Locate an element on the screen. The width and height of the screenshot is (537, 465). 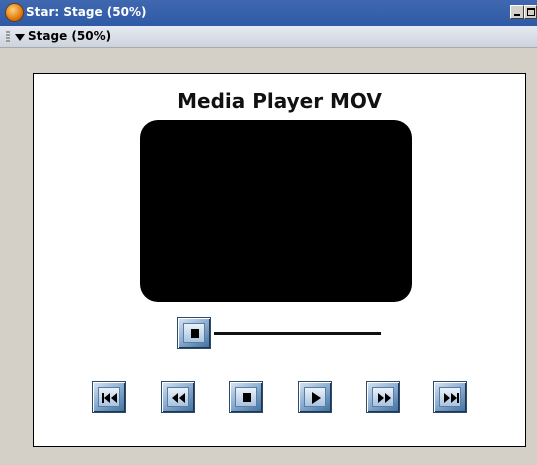
triangle-down-icon is located at coordinates (20, 37).